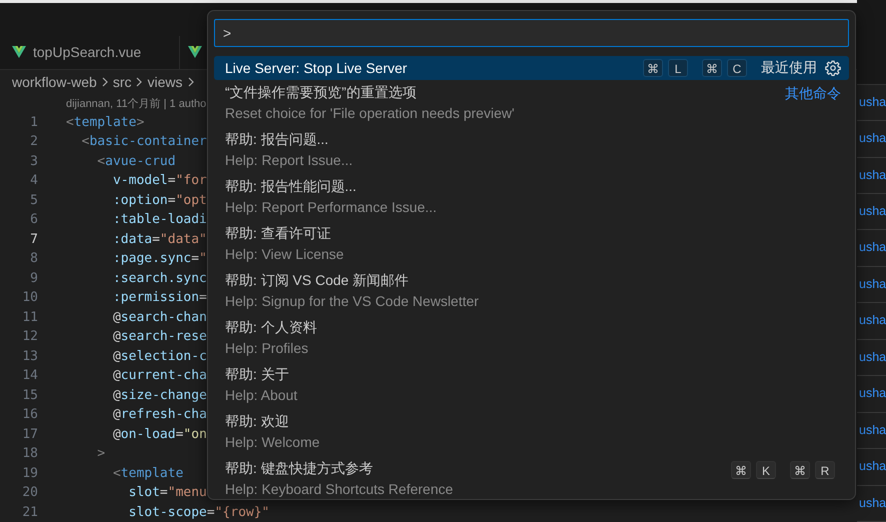 This screenshot has height=522, width=886. What do you see at coordinates (789, 68) in the screenshot?
I see `recent-label: 最近使用` at bounding box center [789, 68].